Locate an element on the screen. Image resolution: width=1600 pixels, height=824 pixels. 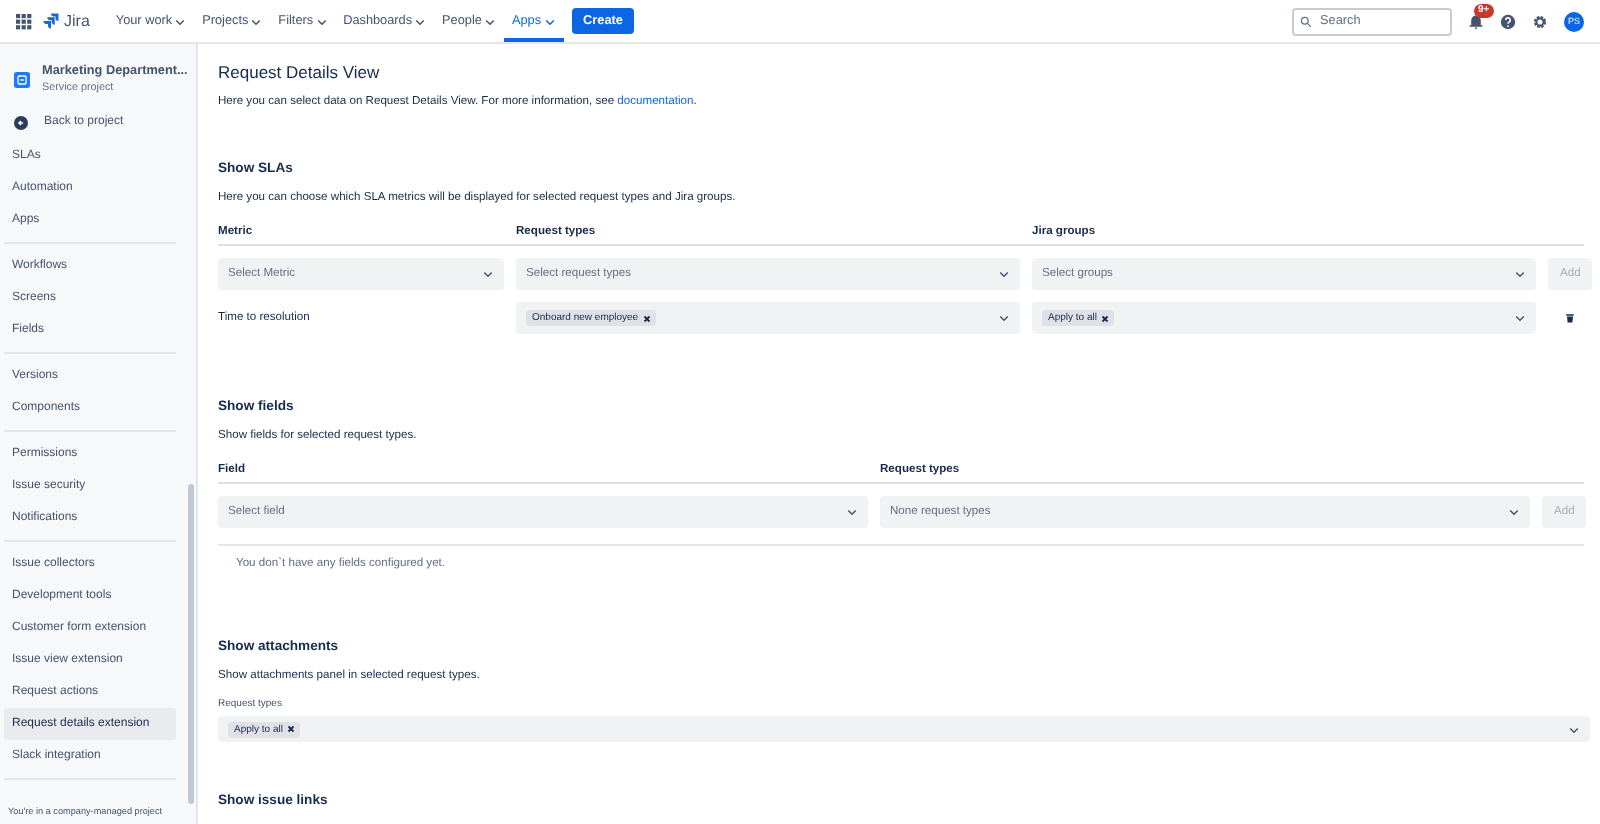
settings-icon is located at coordinates (1540, 21).